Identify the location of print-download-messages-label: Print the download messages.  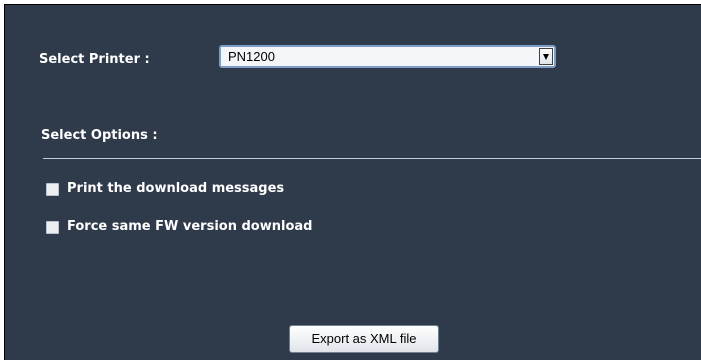
(175, 188).